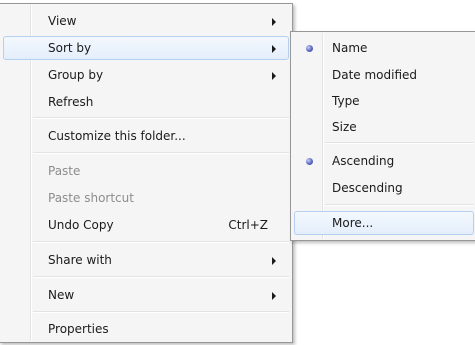  I want to click on menu-item-label: Group by, so click(76, 75).